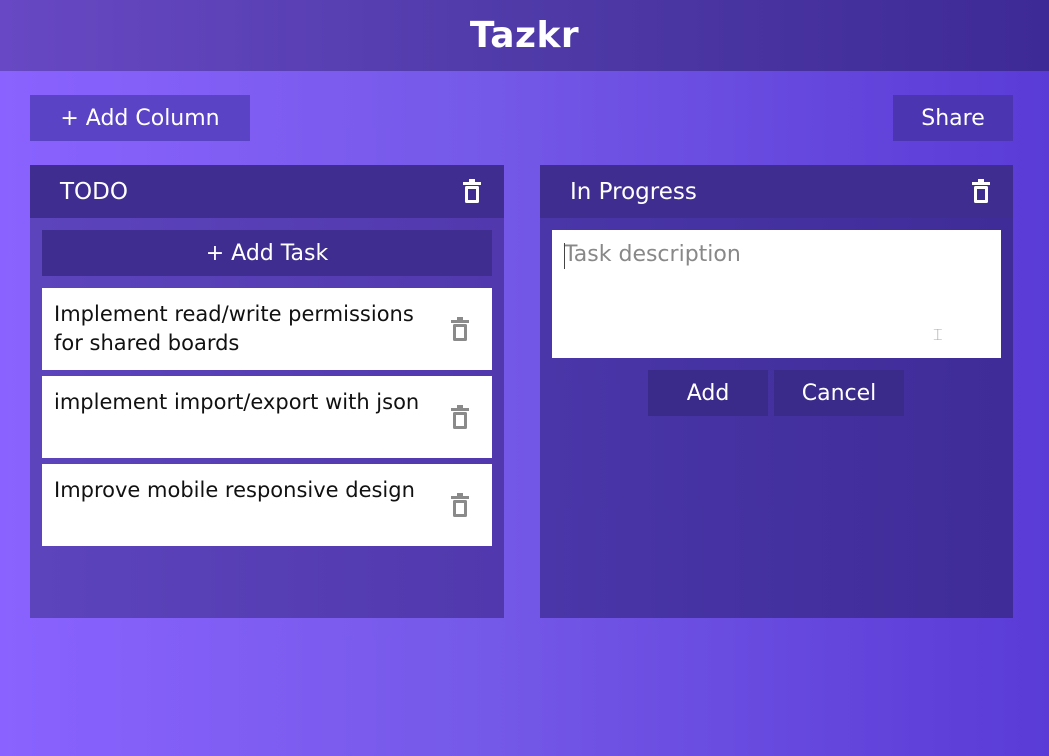  Describe the element at coordinates (234, 490) in the screenshot. I see `task-text: Improve mobile responsive design` at that location.